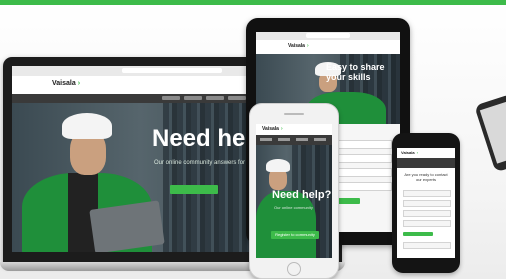 The width and height of the screenshot is (506, 279). I want to click on site-header: Vaisala ›, so click(328, 47).